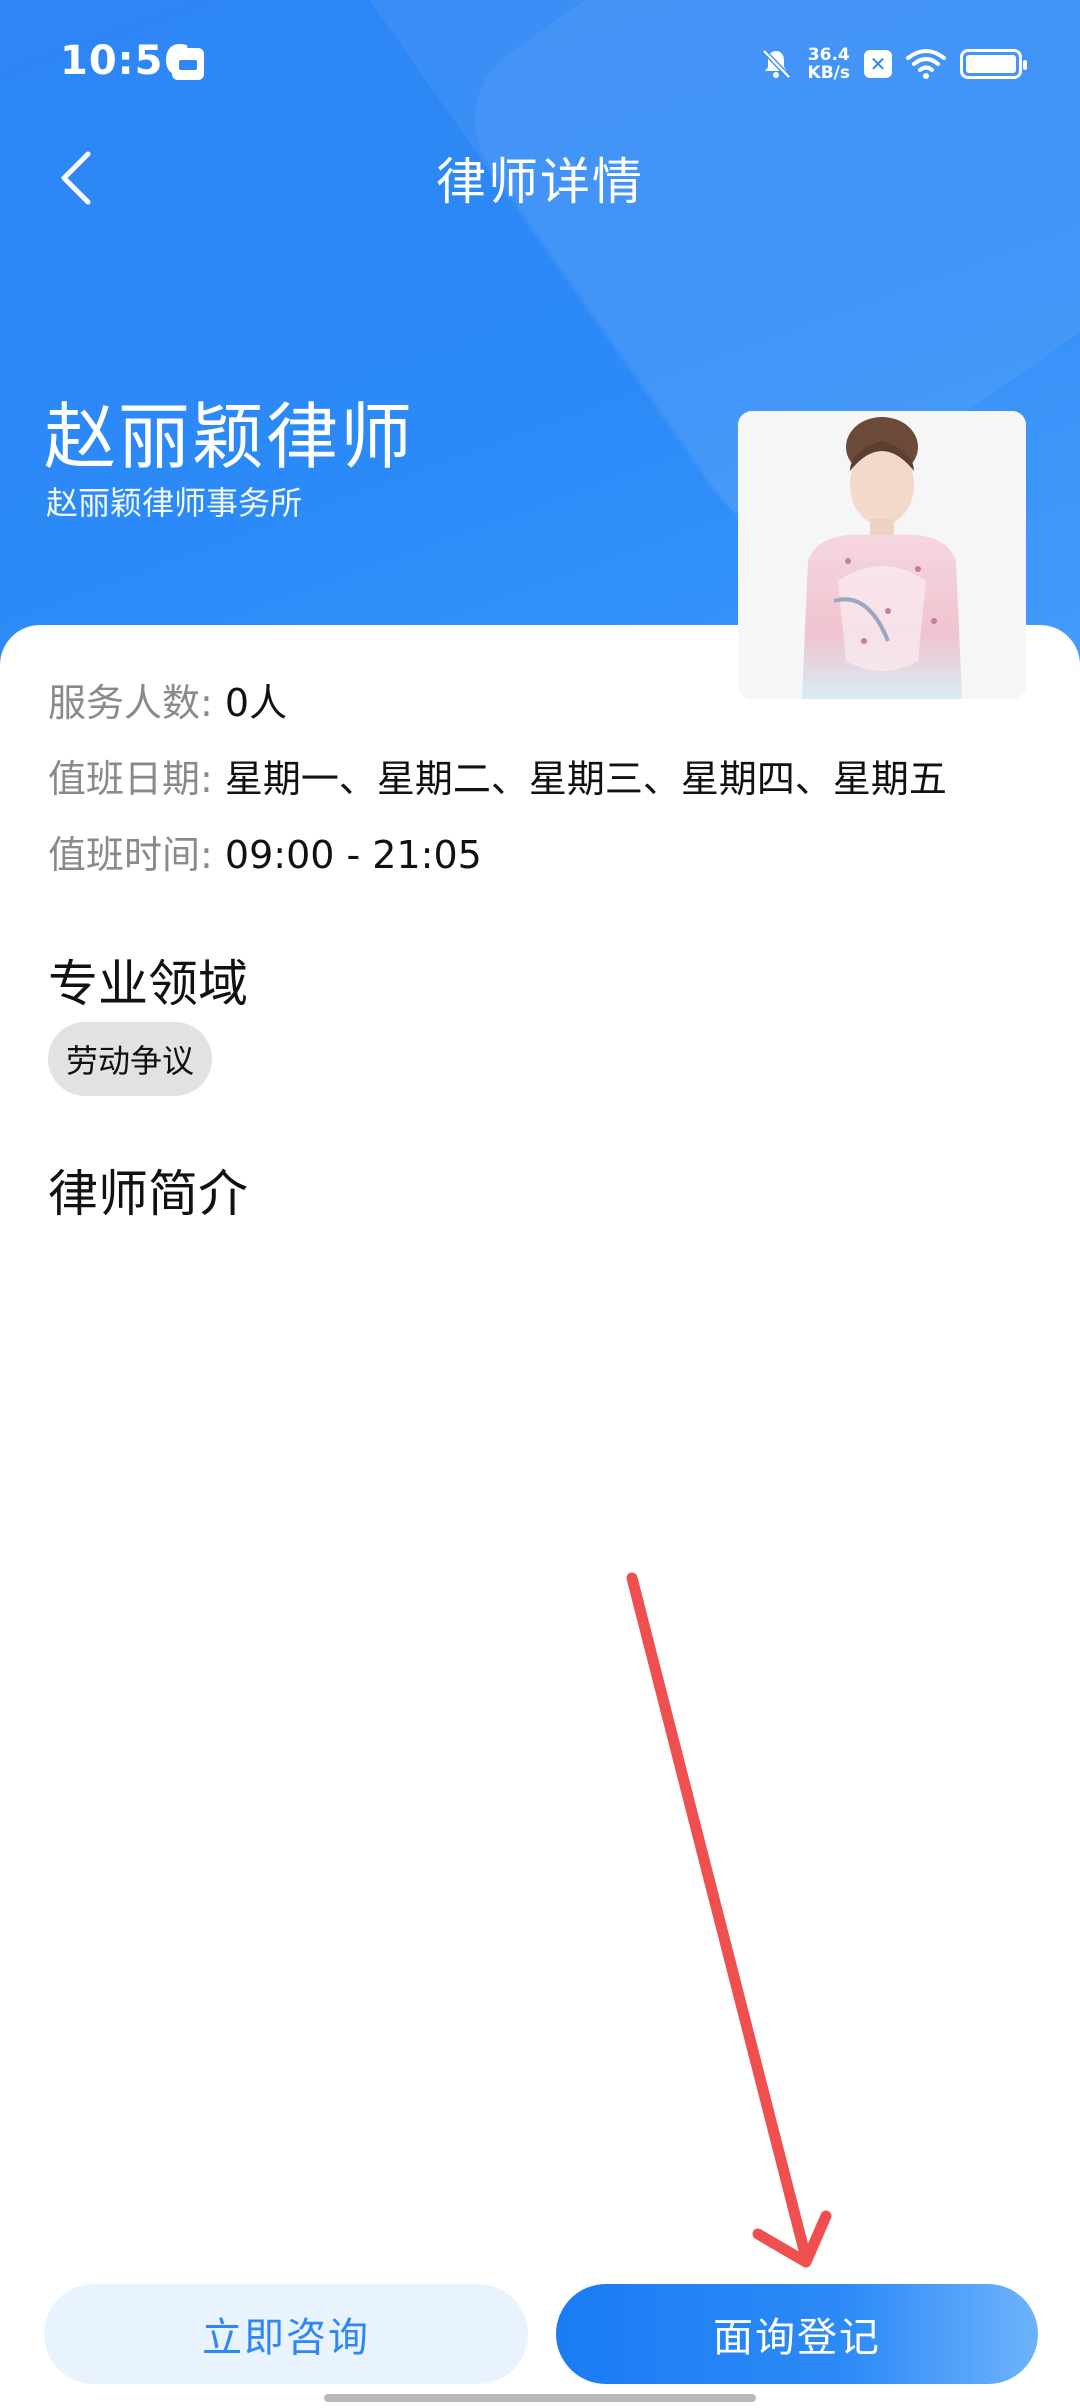  I want to click on service-count-label: 服务人数:, so click(130, 703).